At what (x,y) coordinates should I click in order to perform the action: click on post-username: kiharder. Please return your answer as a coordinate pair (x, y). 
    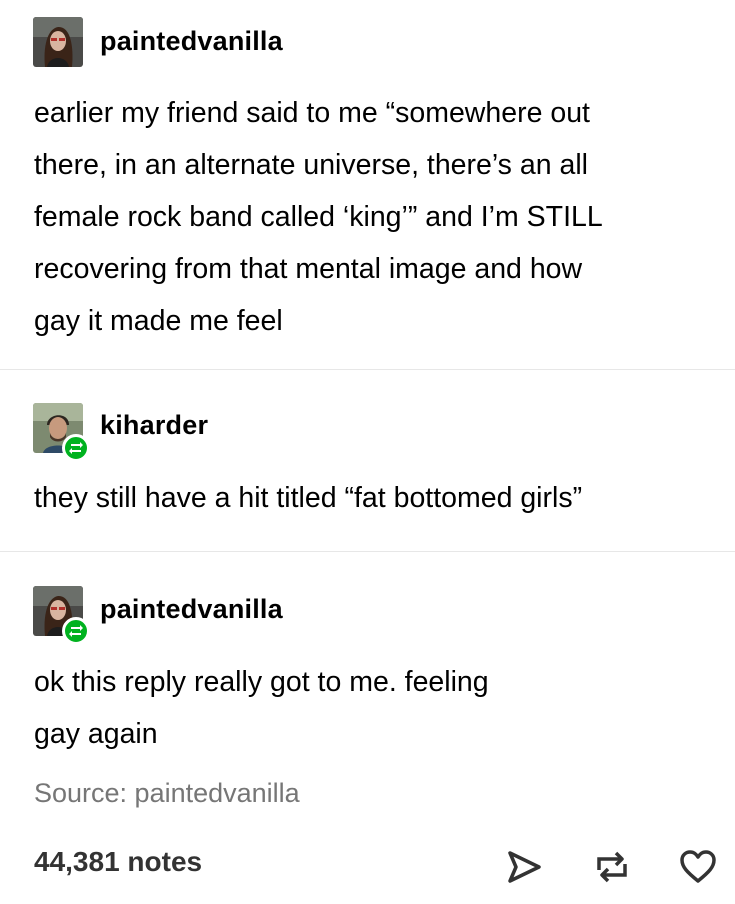
    Looking at the image, I should click on (154, 425).